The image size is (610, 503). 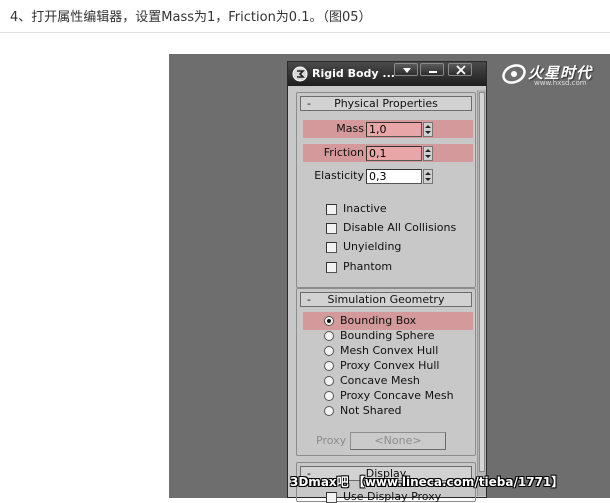 What do you see at coordinates (482, 282) in the screenshot?
I see `scrollbar-thumb` at bounding box center [482, 282].